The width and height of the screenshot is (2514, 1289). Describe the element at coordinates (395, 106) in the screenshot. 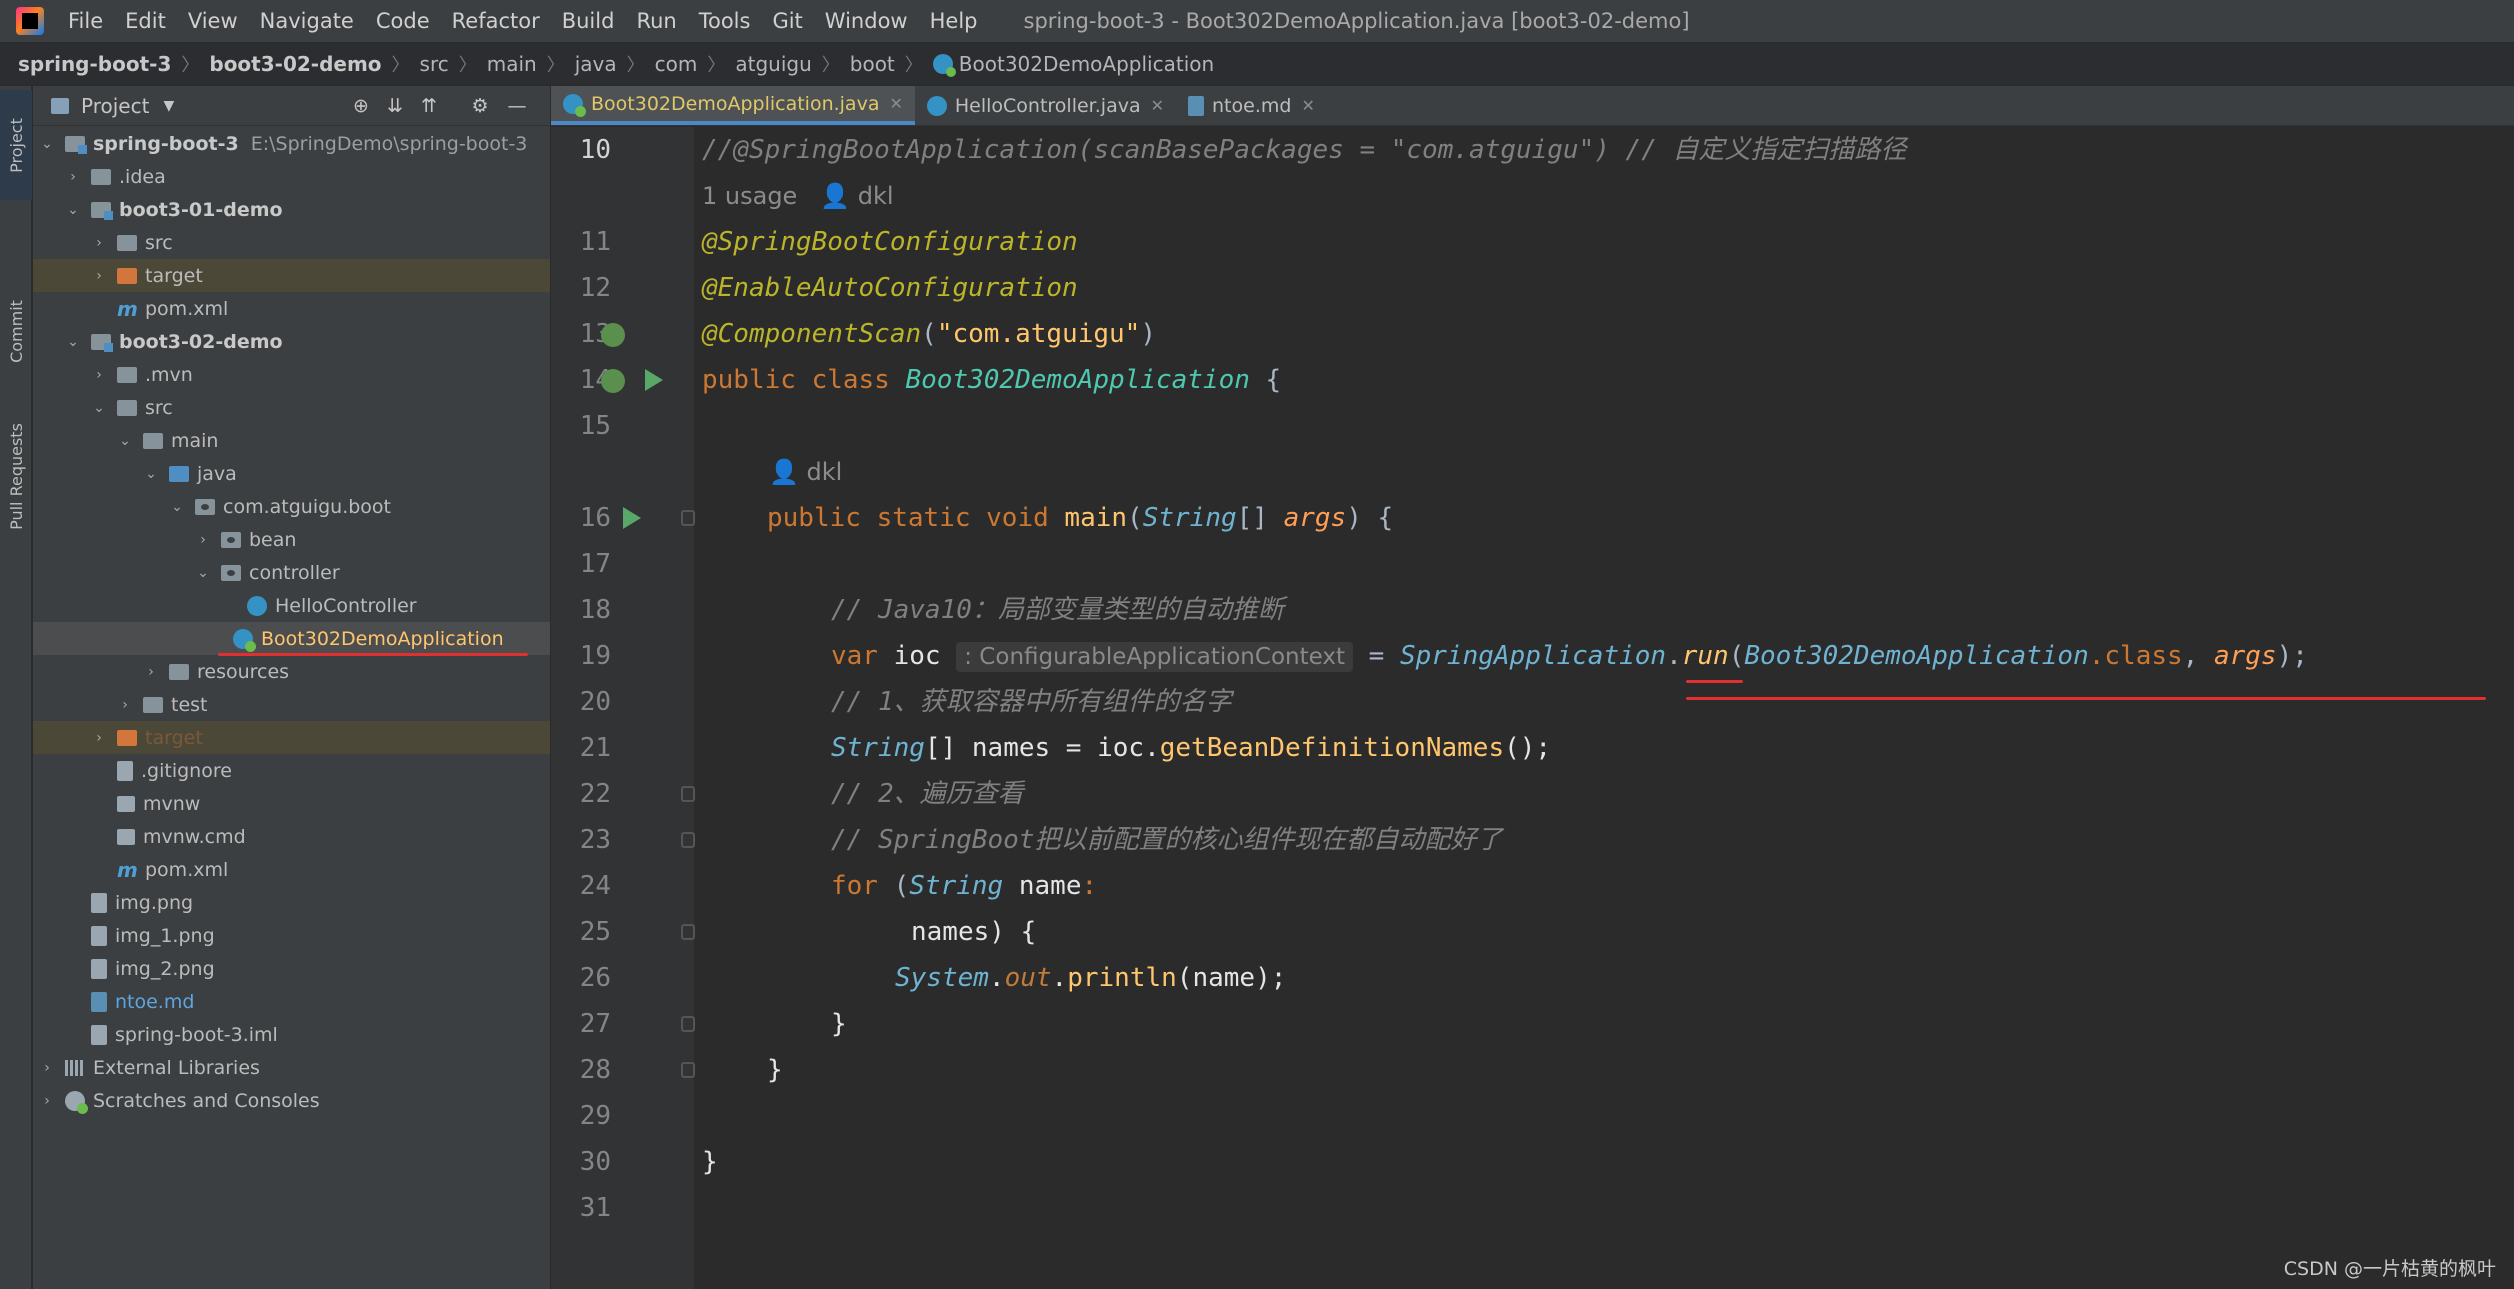

I see `expand-all-icon: ⇊` at that location.